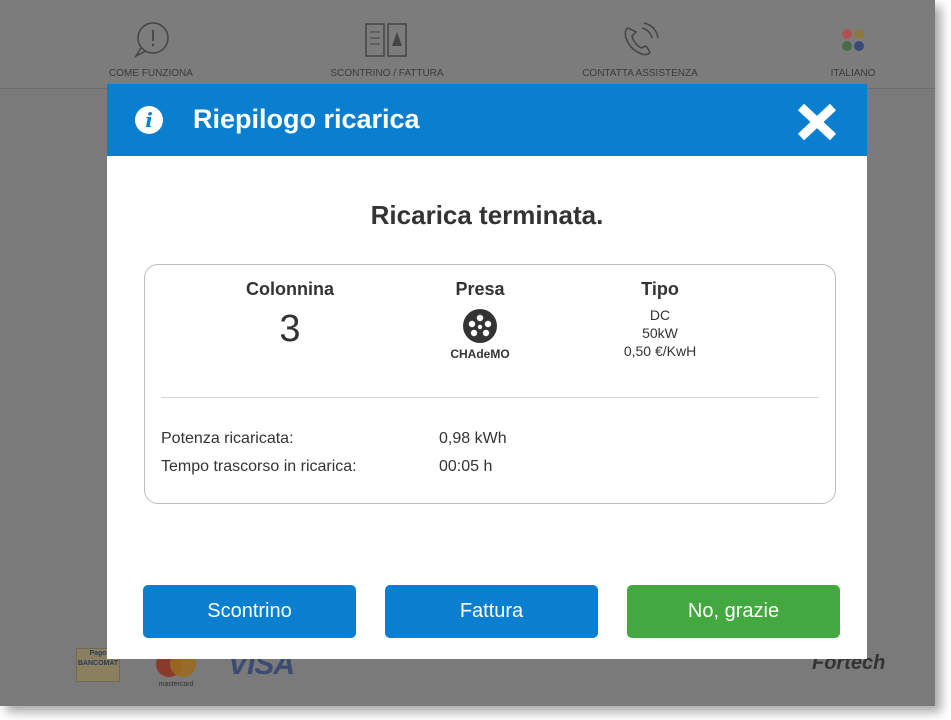 The width and height of the screenshot is (951, 720). Describe the element at coordinates (259, 466) in the screenshot. I see `time-label: Tempo trascorso in ricarica:` at that location.